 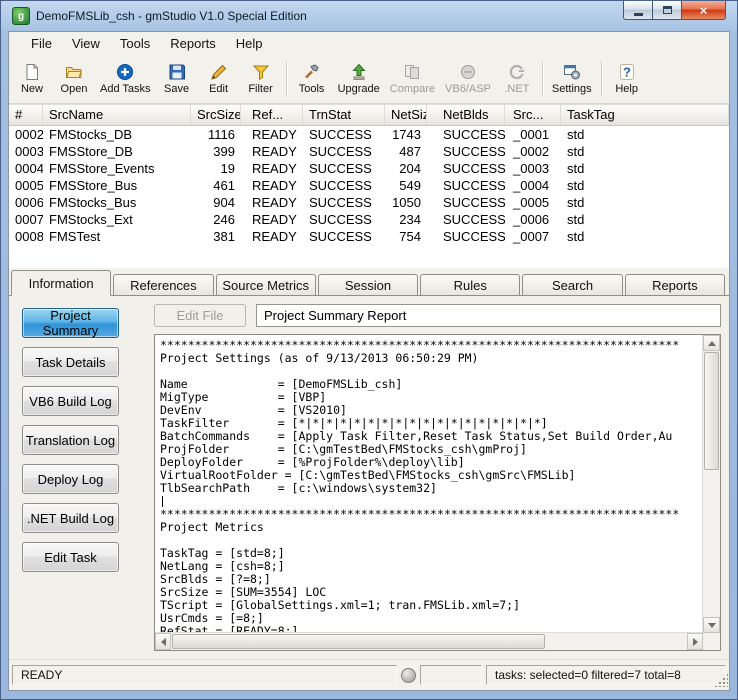 I want to click on tab-source-metrics: Source Metrics, so click(x=265, y=284).